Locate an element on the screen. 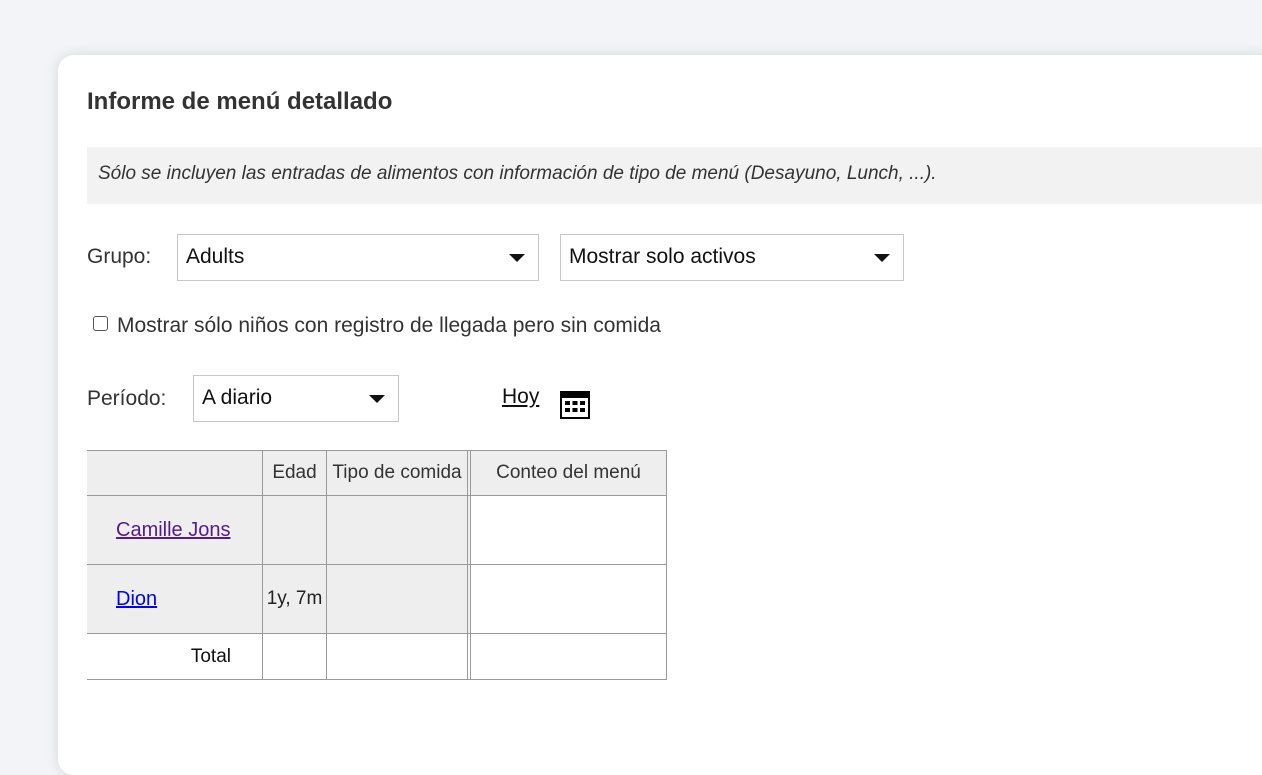  child-name-cell: Camille Jons is located at coordinates (175, 530).